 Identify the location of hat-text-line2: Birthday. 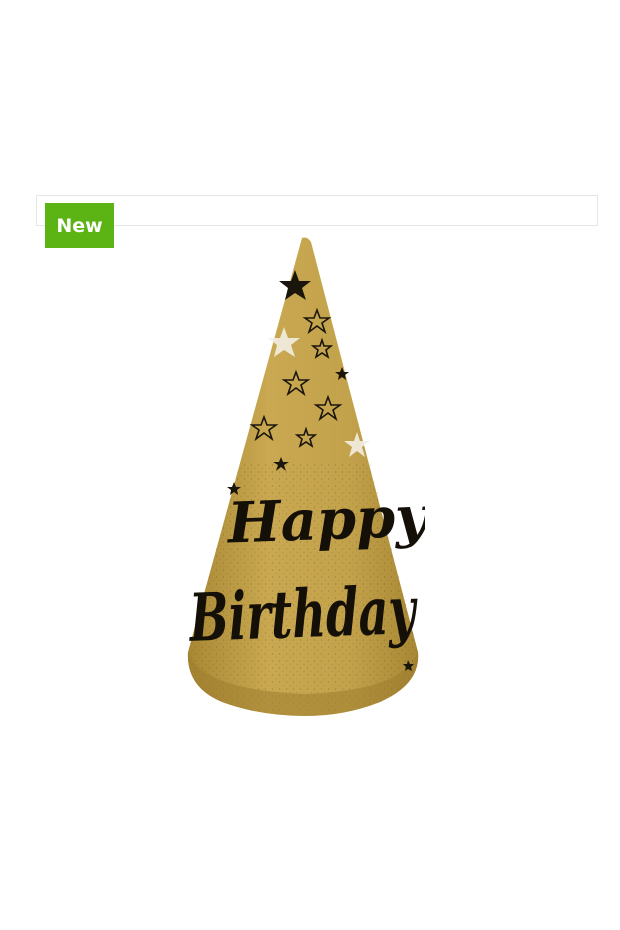
(303, 614).